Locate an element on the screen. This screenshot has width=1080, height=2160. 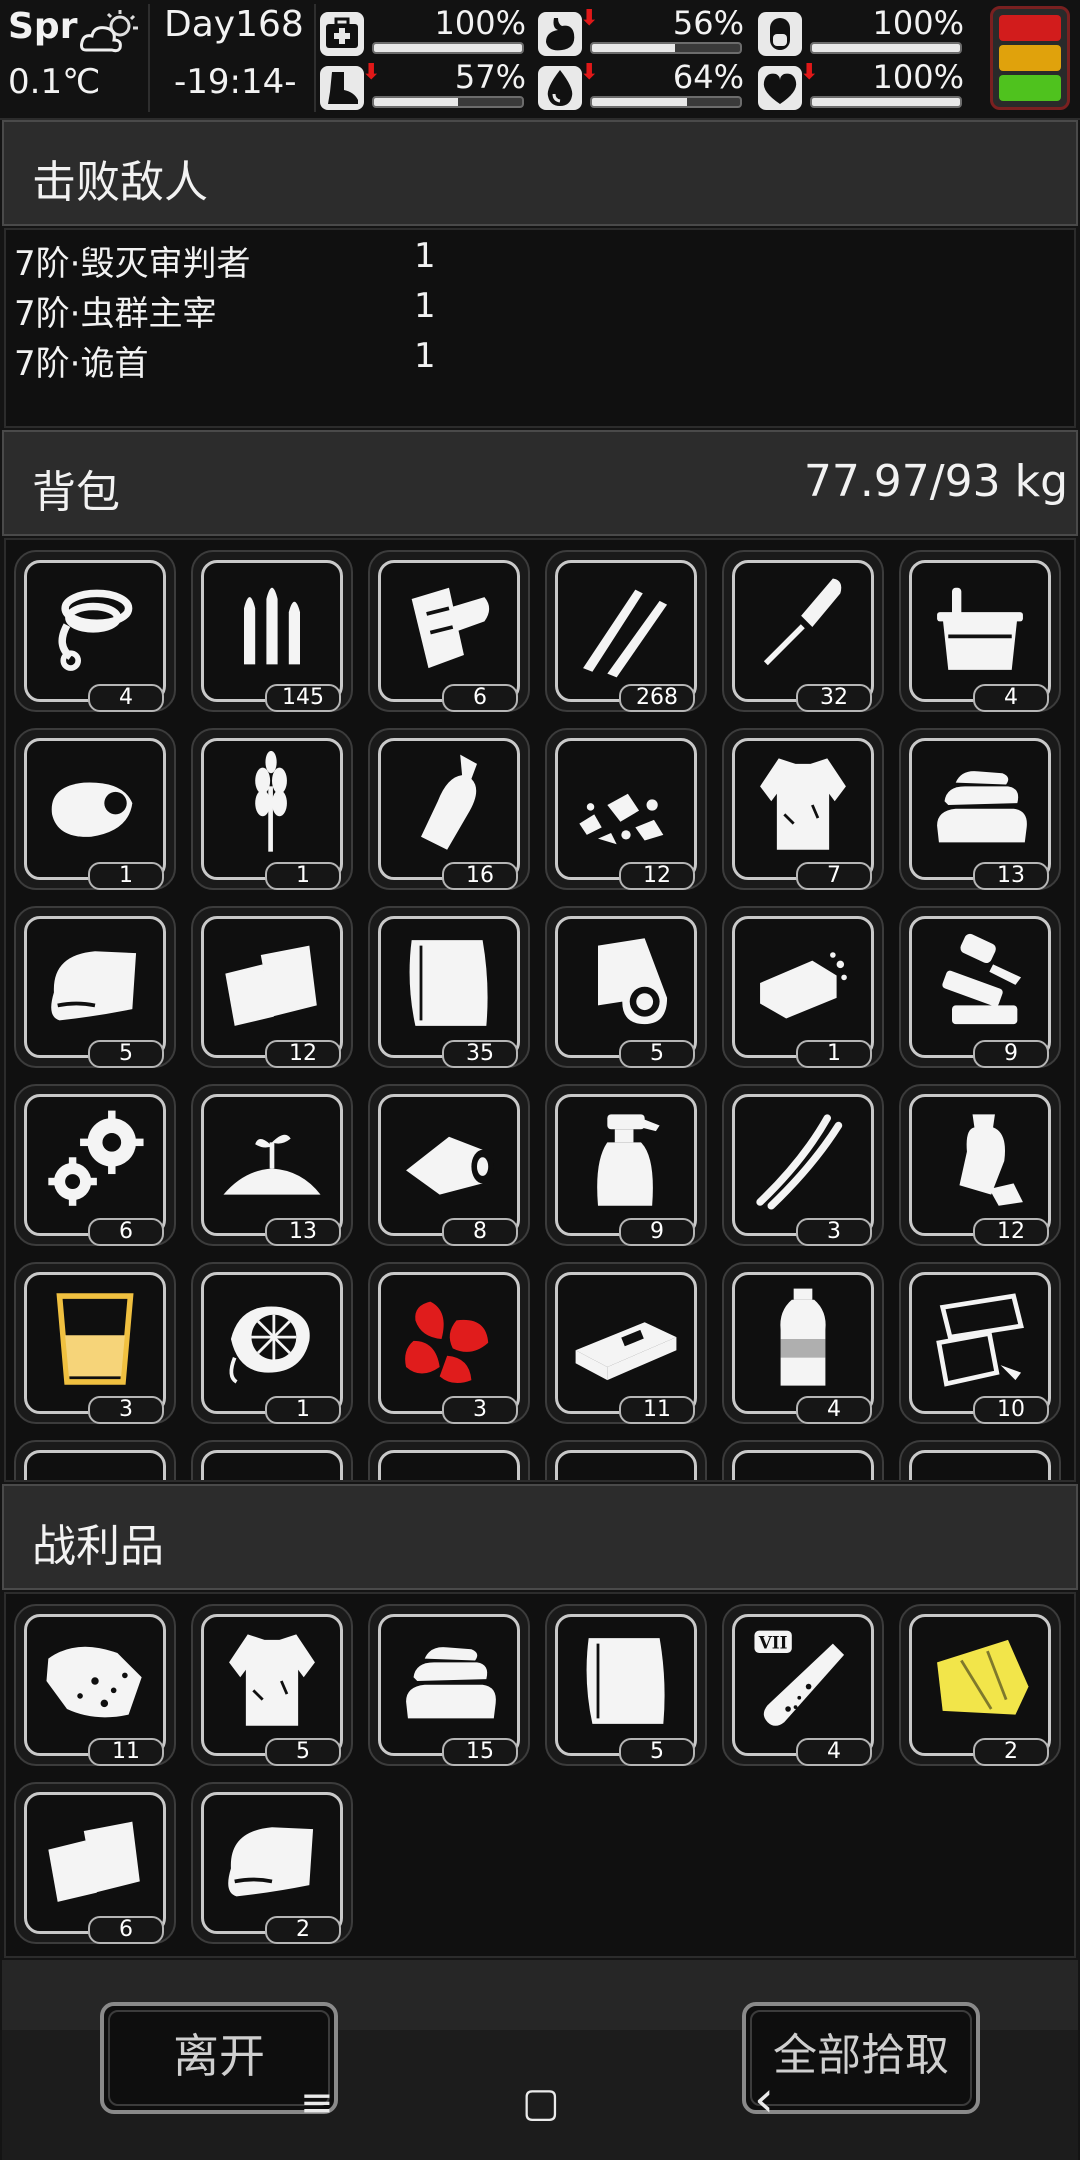
partly-cloudy-icon is located at coordinates (109, 31).